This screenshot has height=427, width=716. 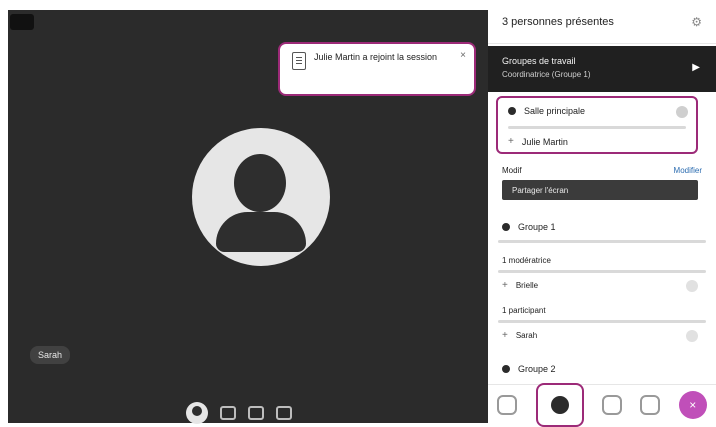 What do you see at coordinates (602, 241) in the screenshot?
I see `group1-divider` at bounding box center [602, 241].